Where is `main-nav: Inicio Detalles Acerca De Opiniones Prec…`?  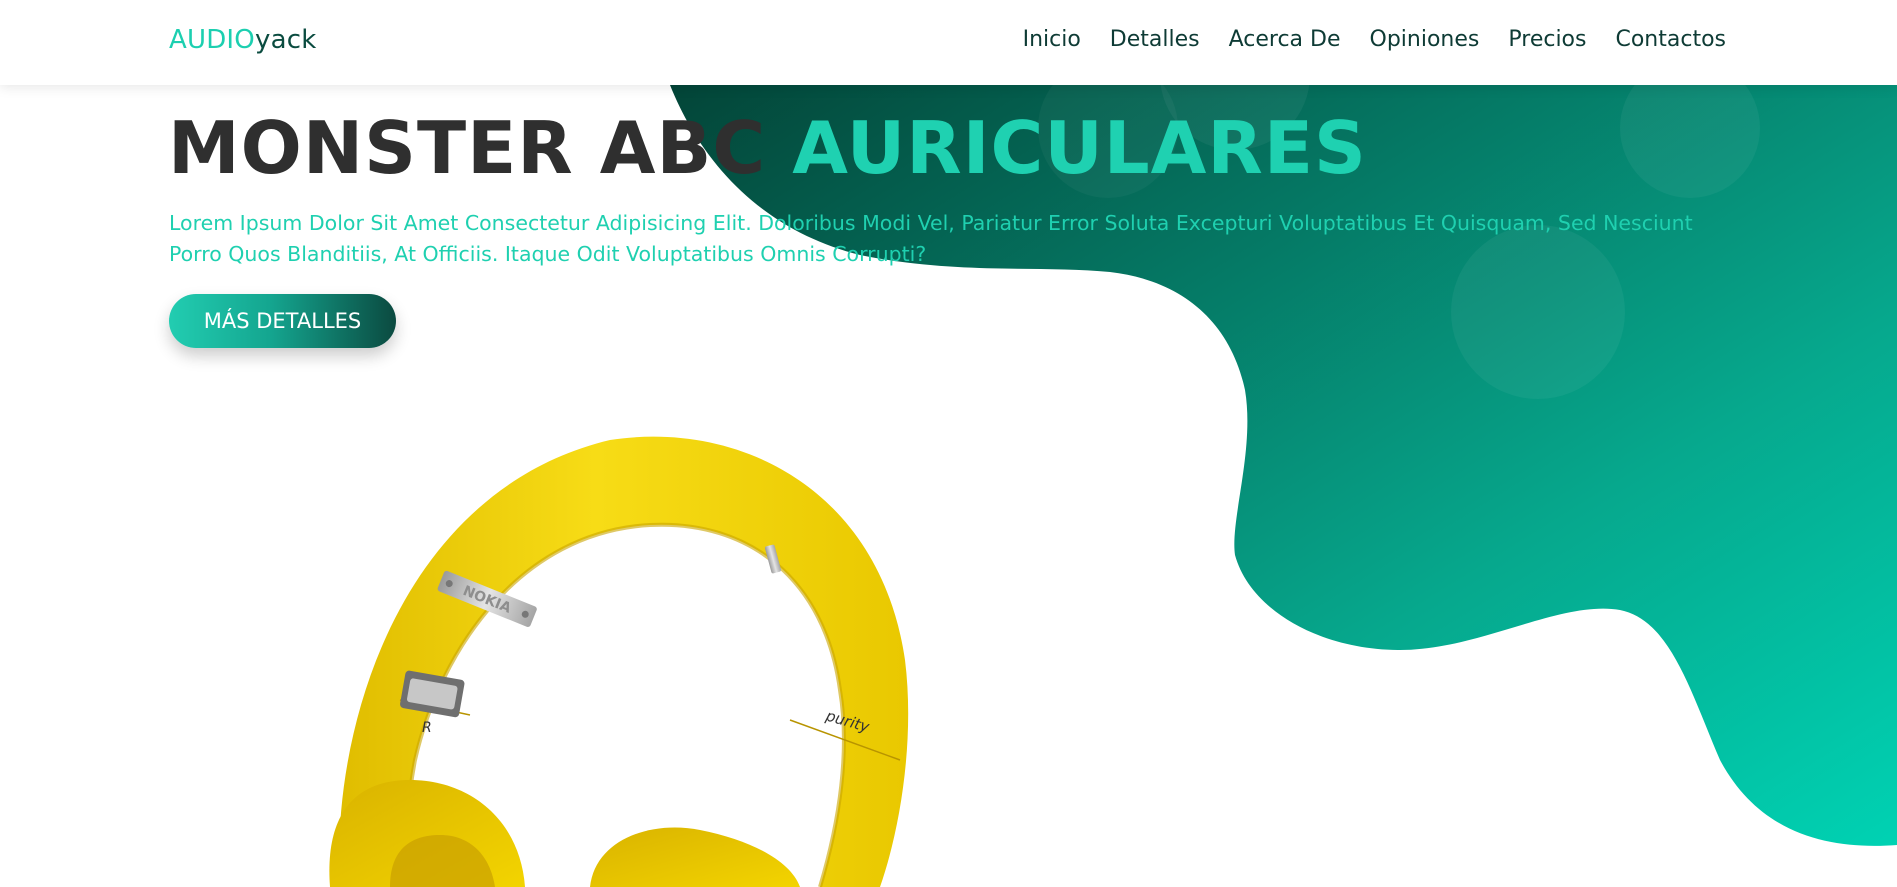
main-nav: Inicio Detalles Acerca De Opiniones Prec… is located at coordinates (1374, 39).